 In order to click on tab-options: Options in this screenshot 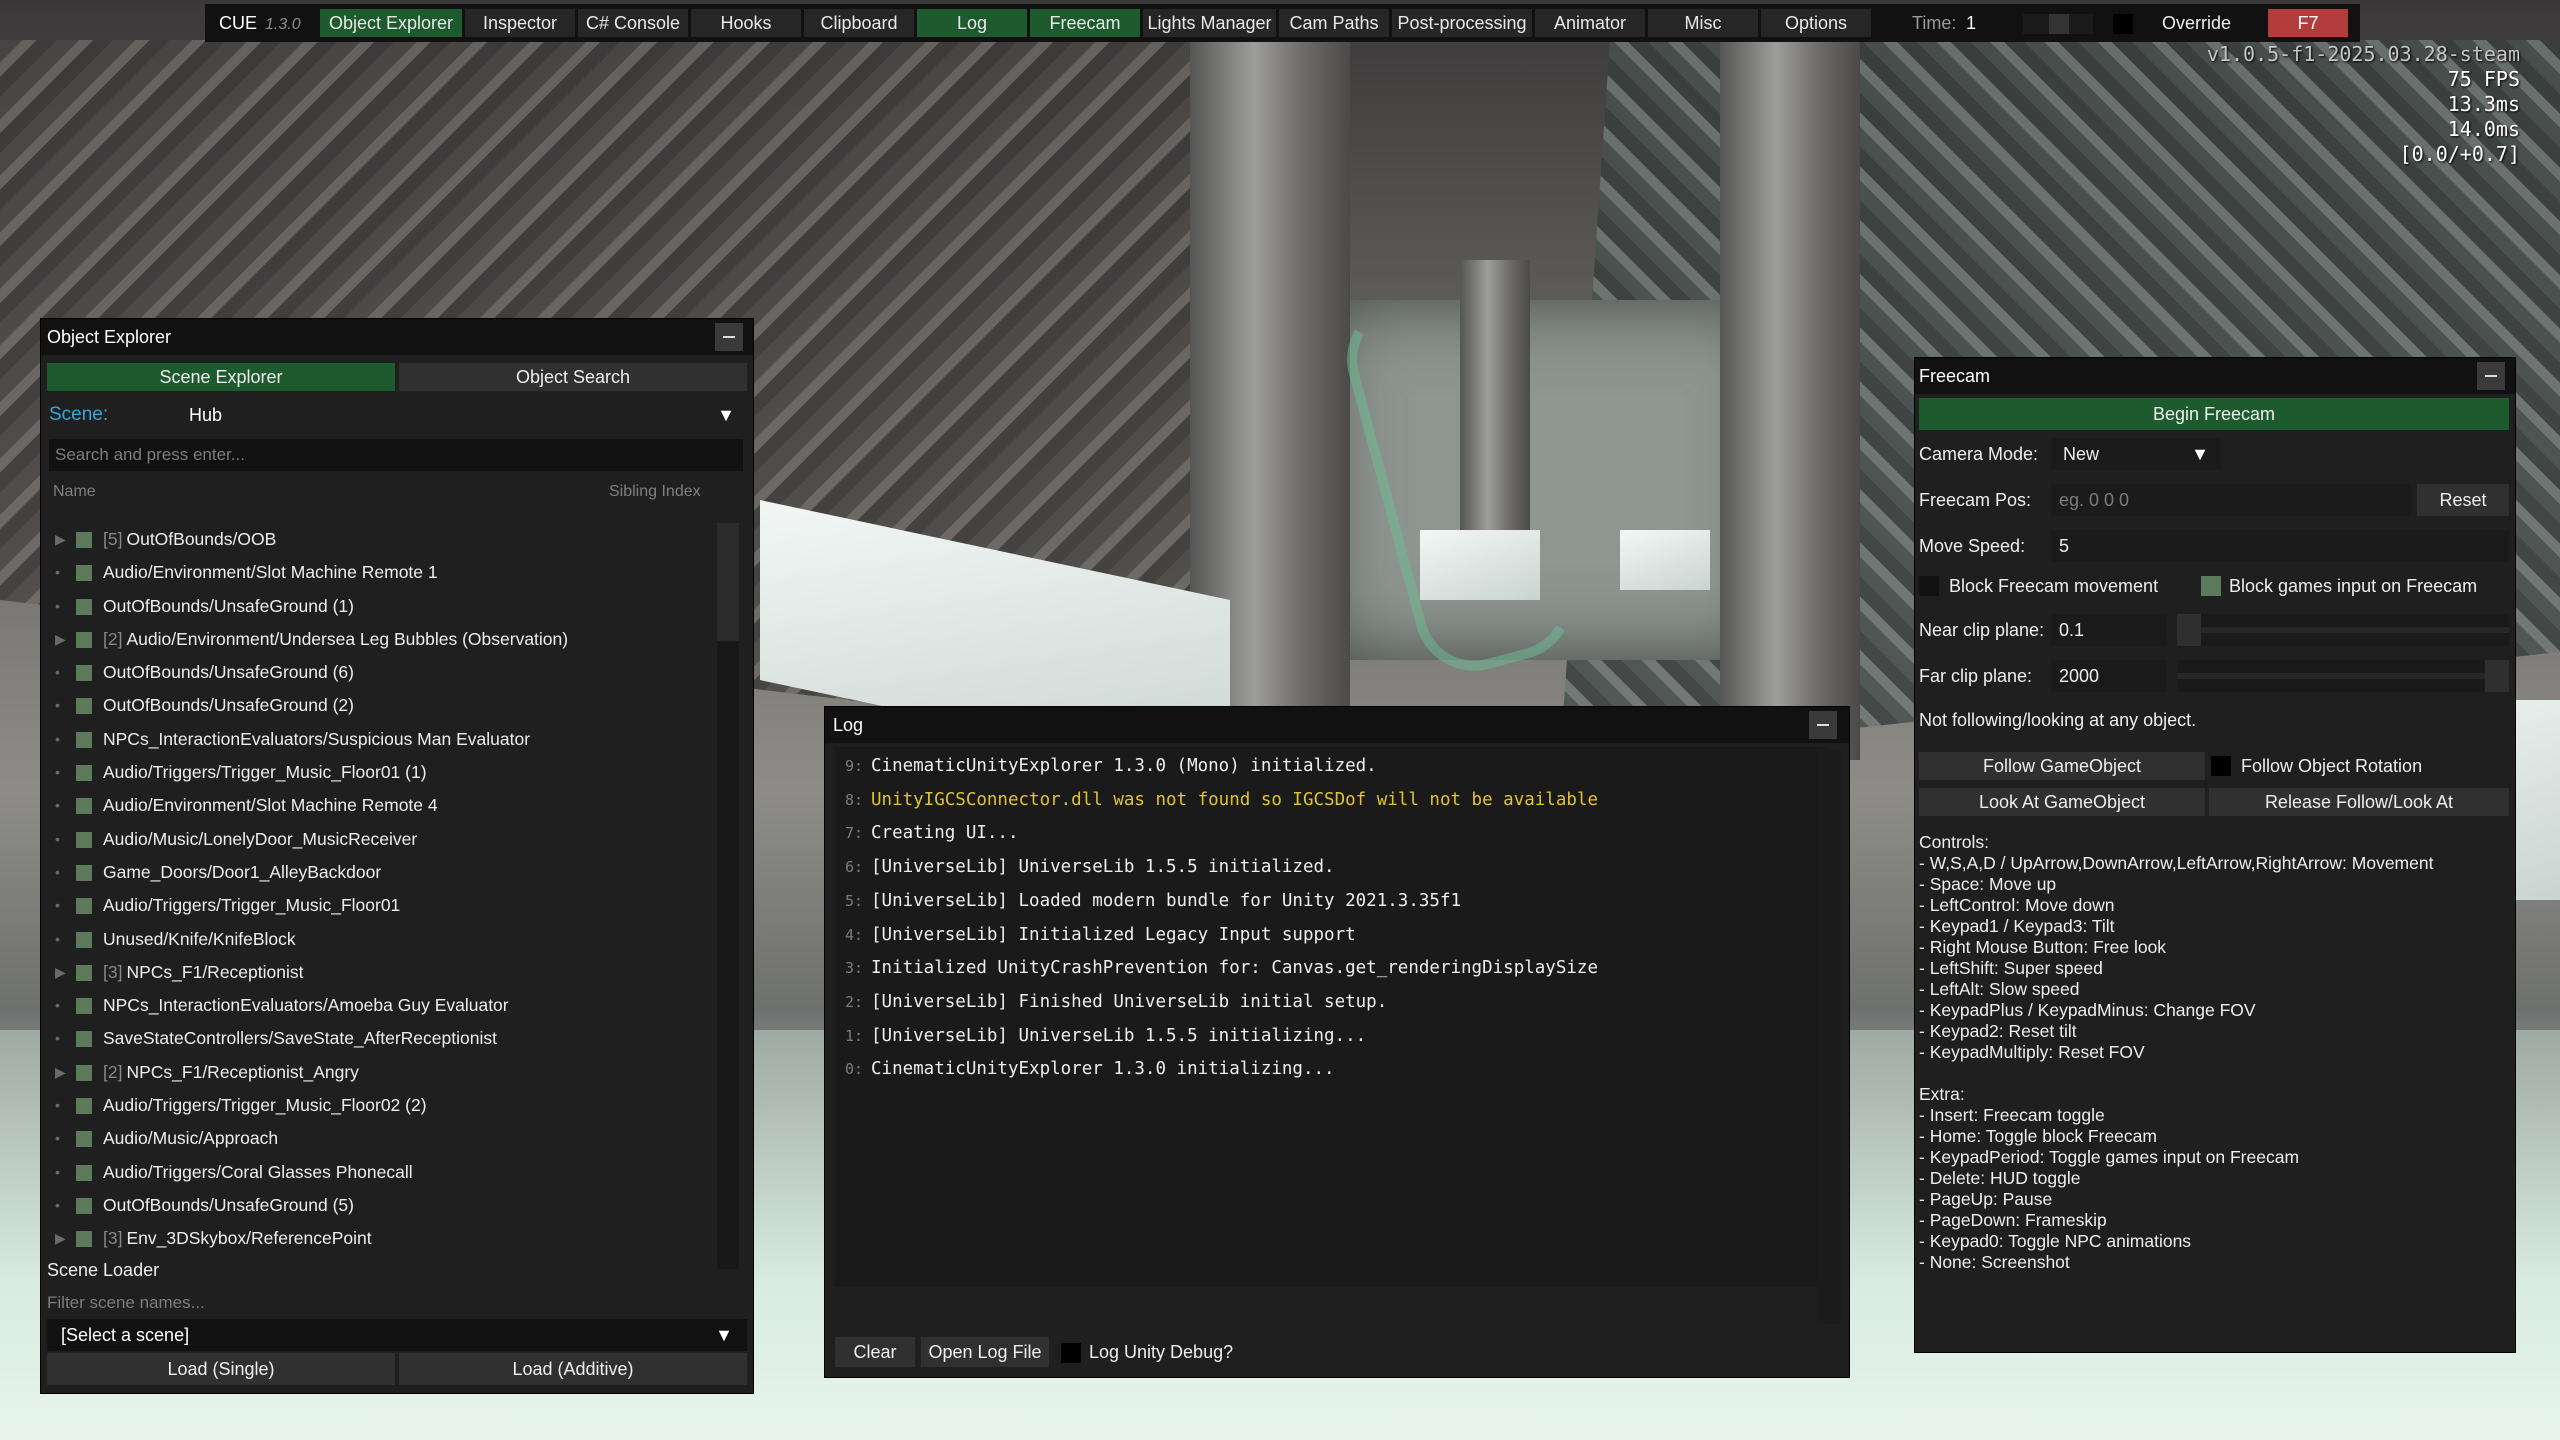, I will do `click(1816, 23)`.